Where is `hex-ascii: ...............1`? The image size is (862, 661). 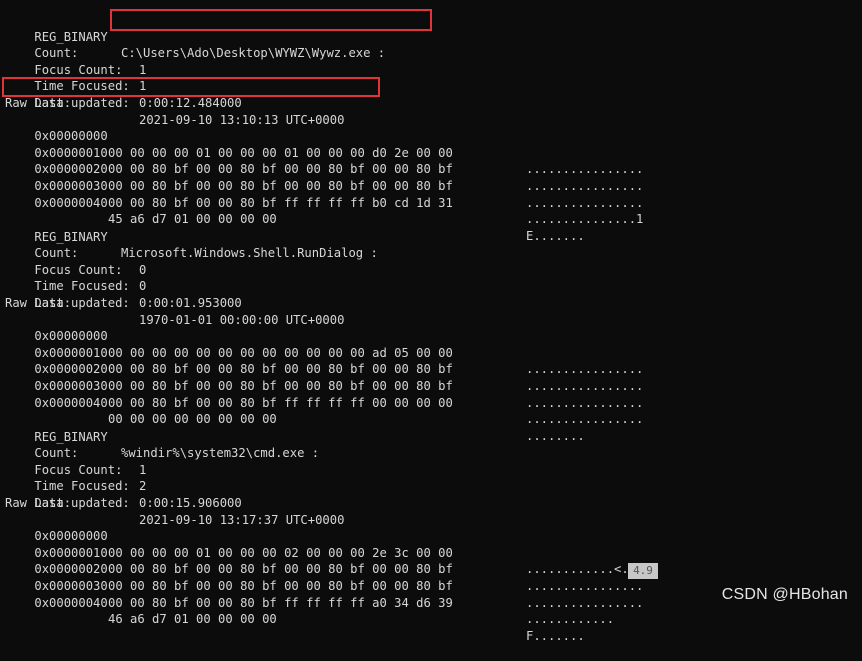
hex-ascii: ...............1 is located at coordinates (585, 219).